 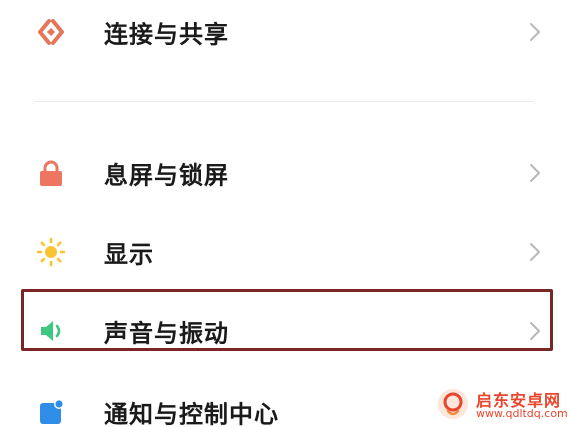 I want to click on notification-icon, so click(x=51, y=411).